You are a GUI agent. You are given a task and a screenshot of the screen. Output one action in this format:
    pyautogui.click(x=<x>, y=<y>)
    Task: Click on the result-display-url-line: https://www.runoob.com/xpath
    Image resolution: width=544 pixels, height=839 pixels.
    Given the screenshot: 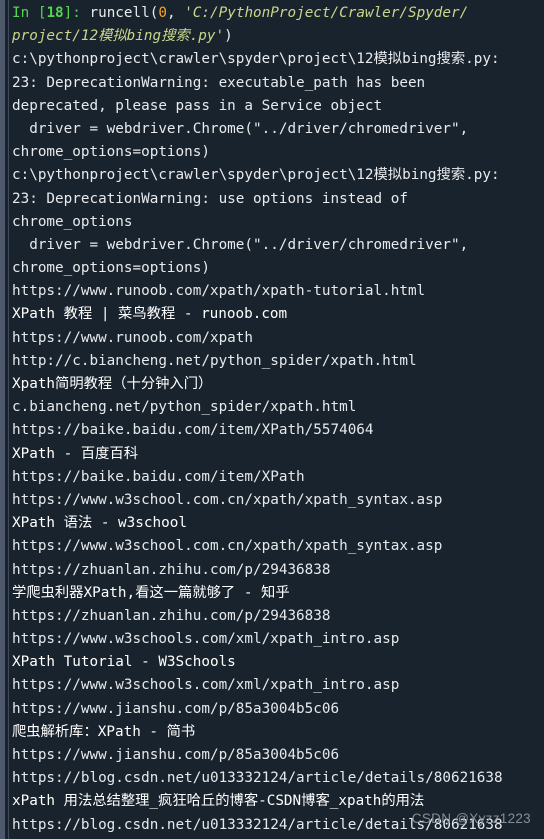 What is the action you would take?
    pyautogui.click(x=276, y=338)
    